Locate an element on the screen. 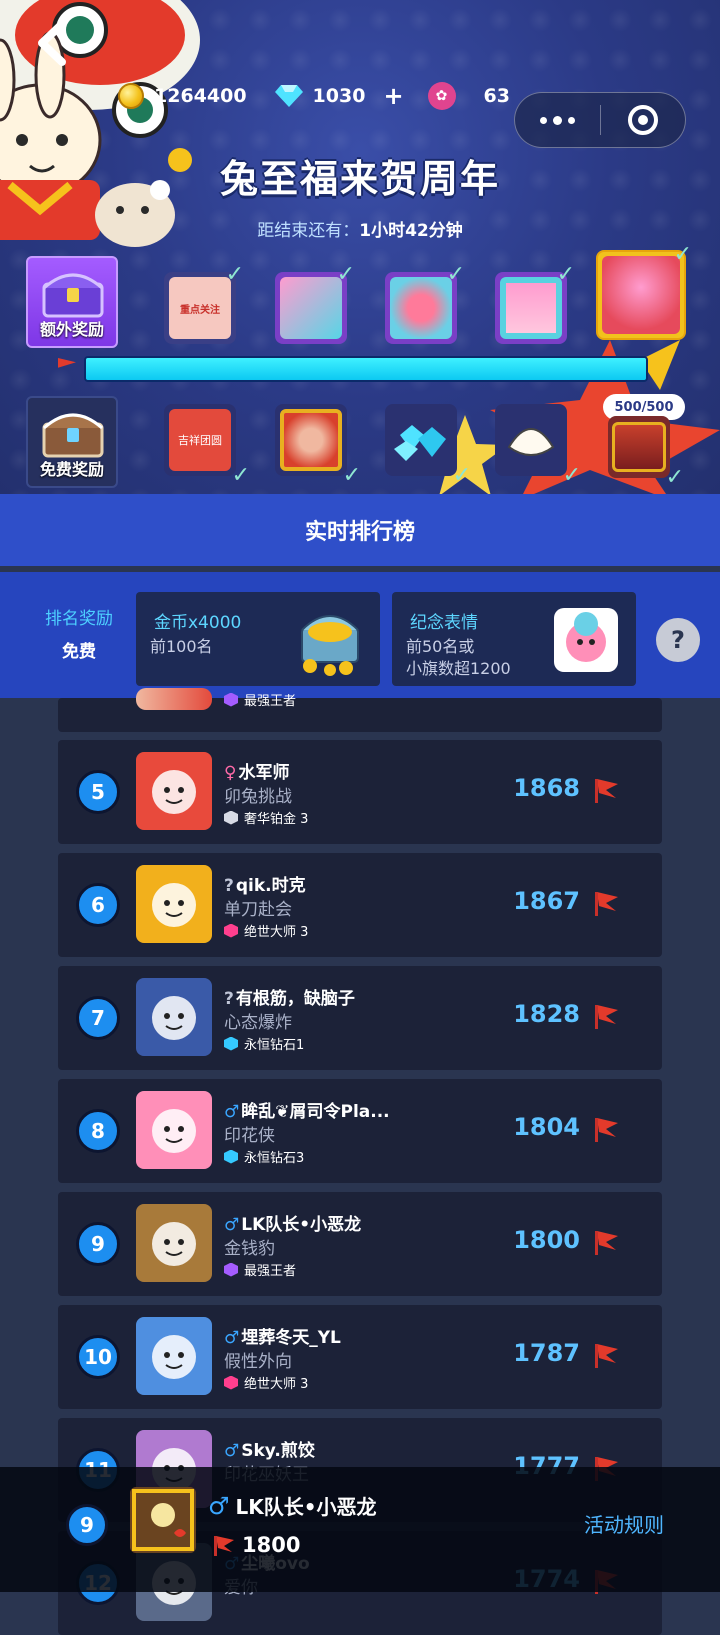 This screenshot has width=720, height=1635. rank-number: 5 is located at coordinates (98, 792).